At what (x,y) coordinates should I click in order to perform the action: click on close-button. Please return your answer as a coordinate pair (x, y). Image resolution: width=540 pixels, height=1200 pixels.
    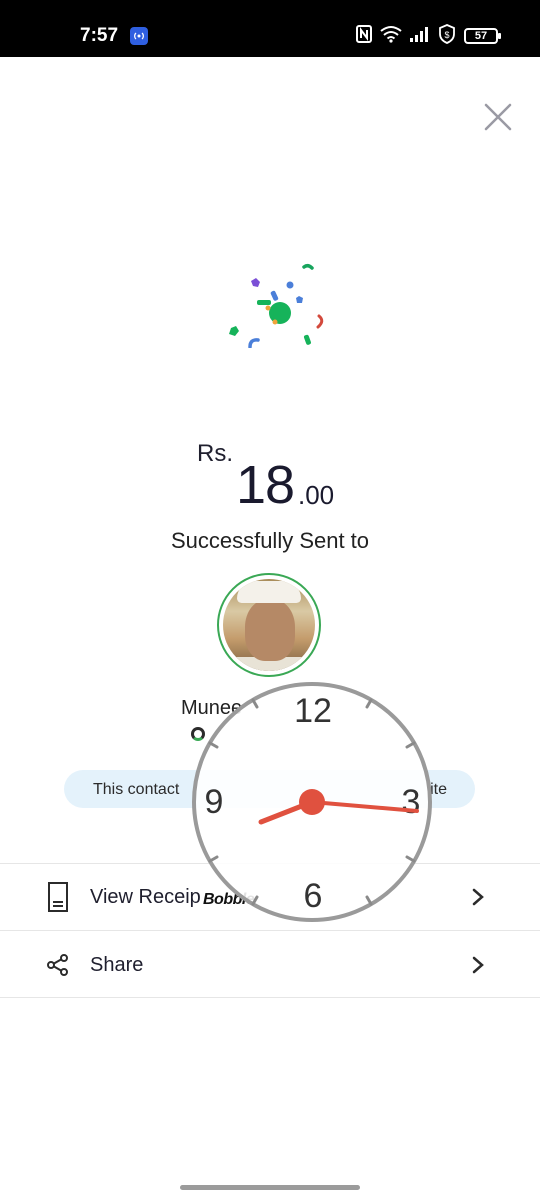
    Looking at the image, I should click on (498, 117).